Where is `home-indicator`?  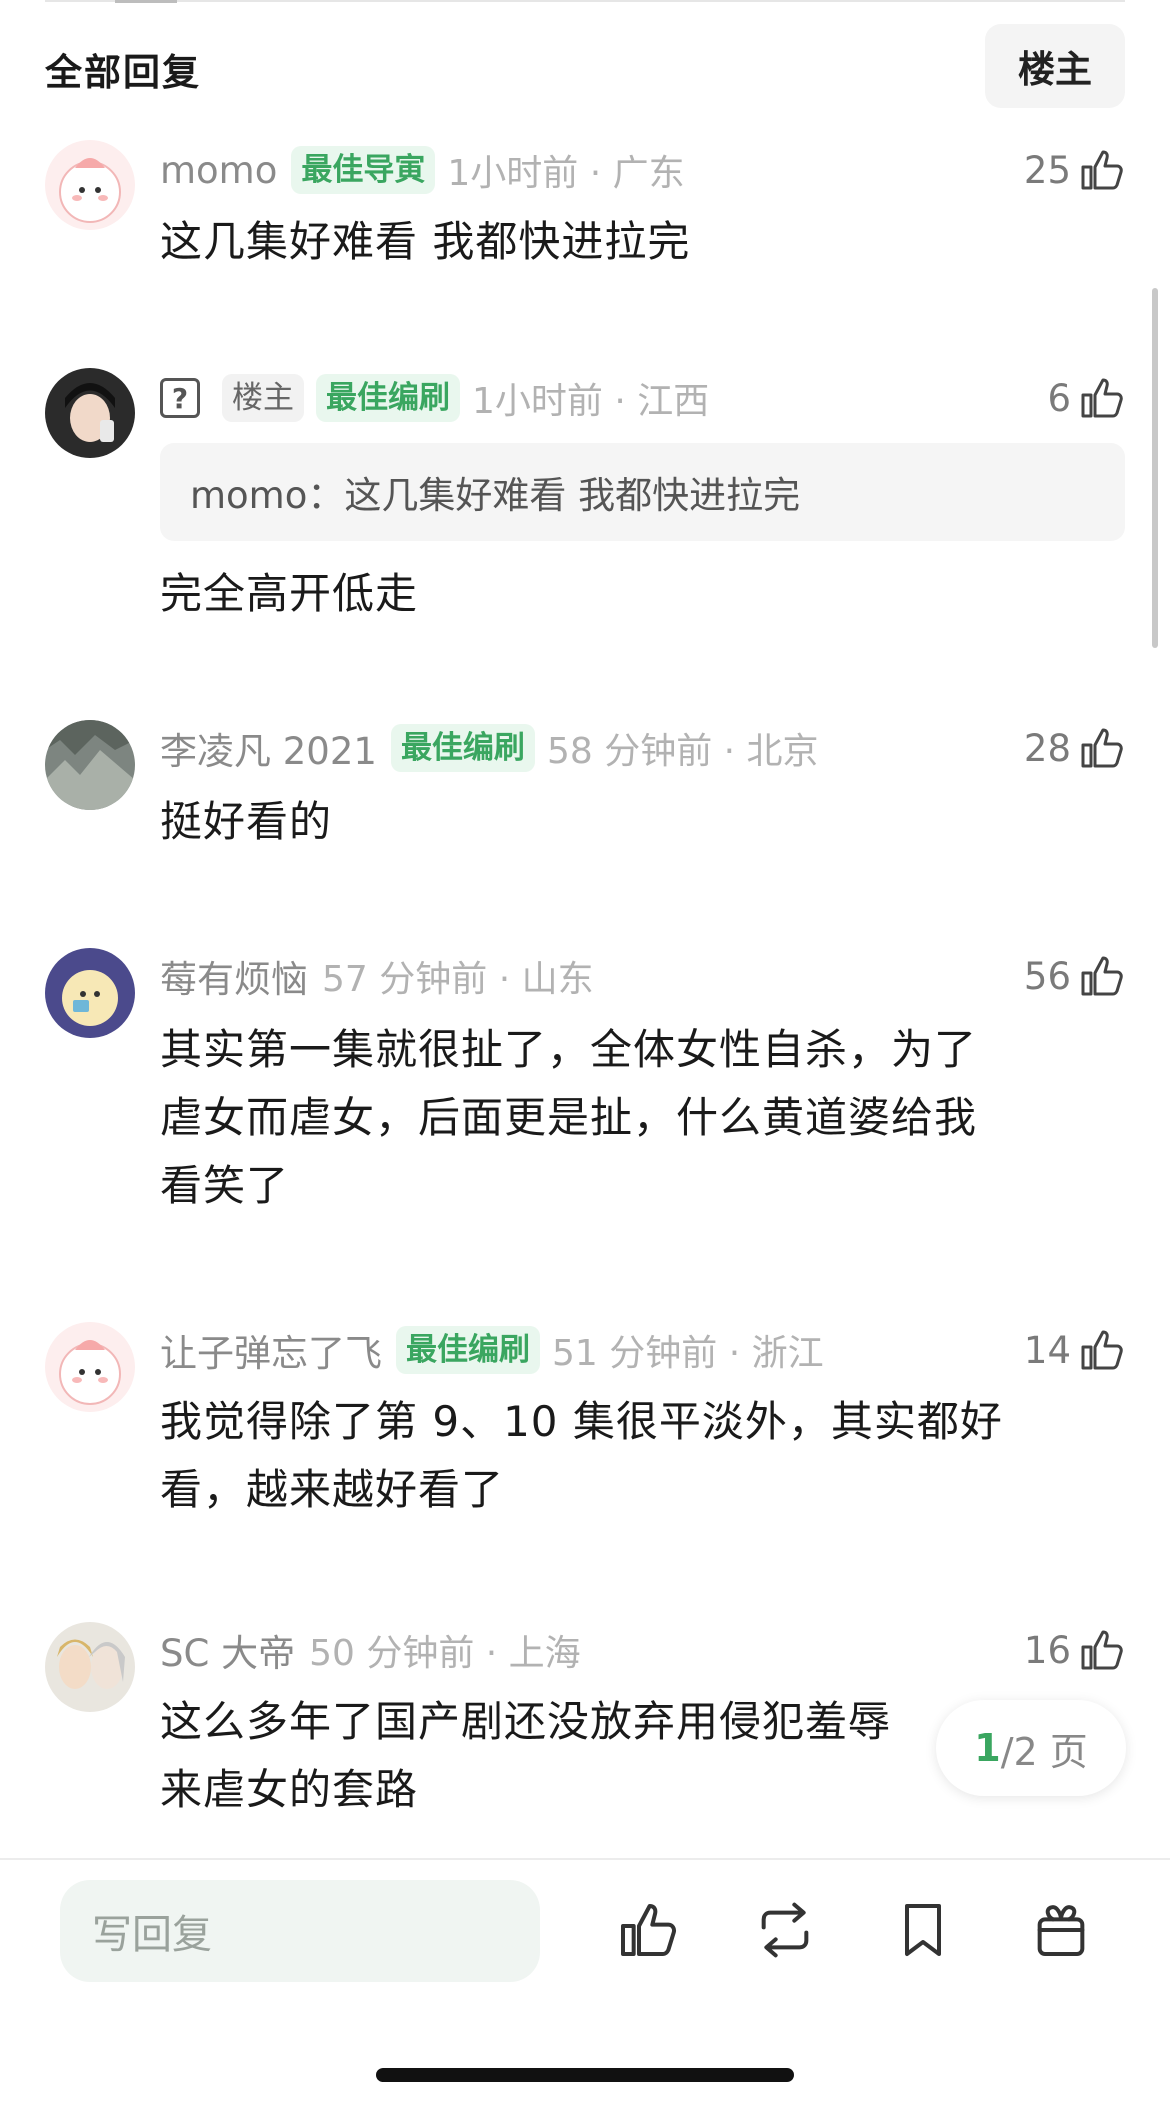 home-indicator is located at coordinates (585, 2075).